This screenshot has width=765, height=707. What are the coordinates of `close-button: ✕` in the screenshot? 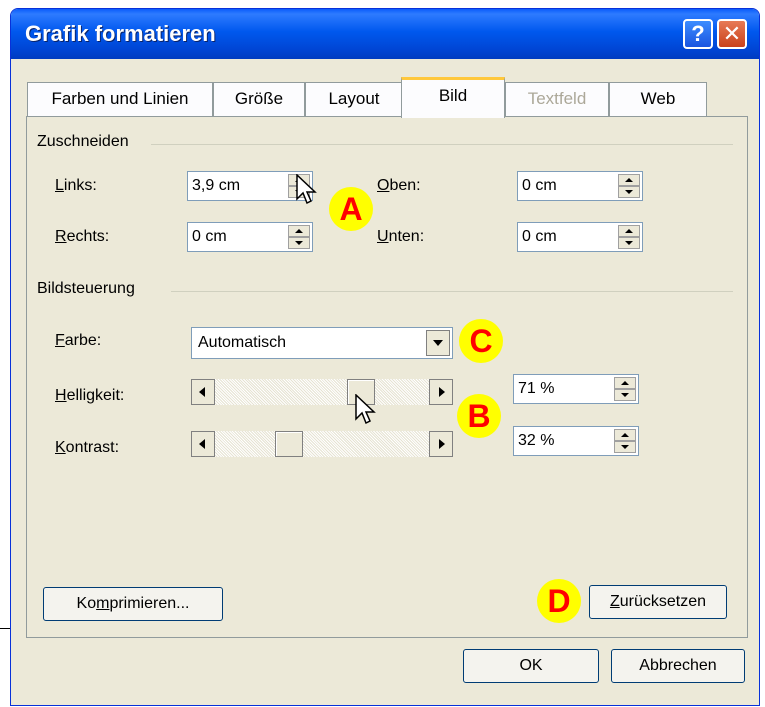 It's located at (732, 34).